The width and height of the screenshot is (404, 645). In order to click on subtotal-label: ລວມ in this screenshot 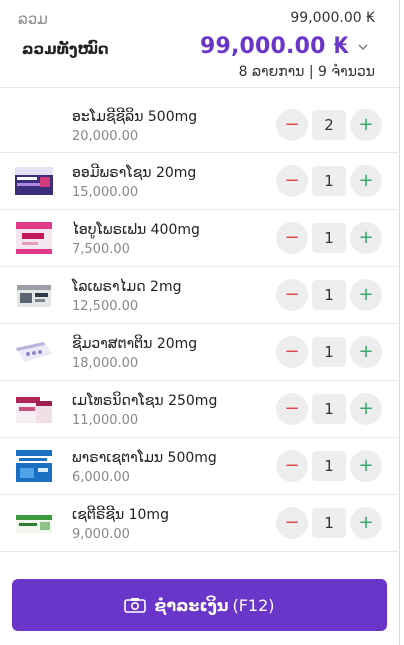, I will do `click(33, 19)`.